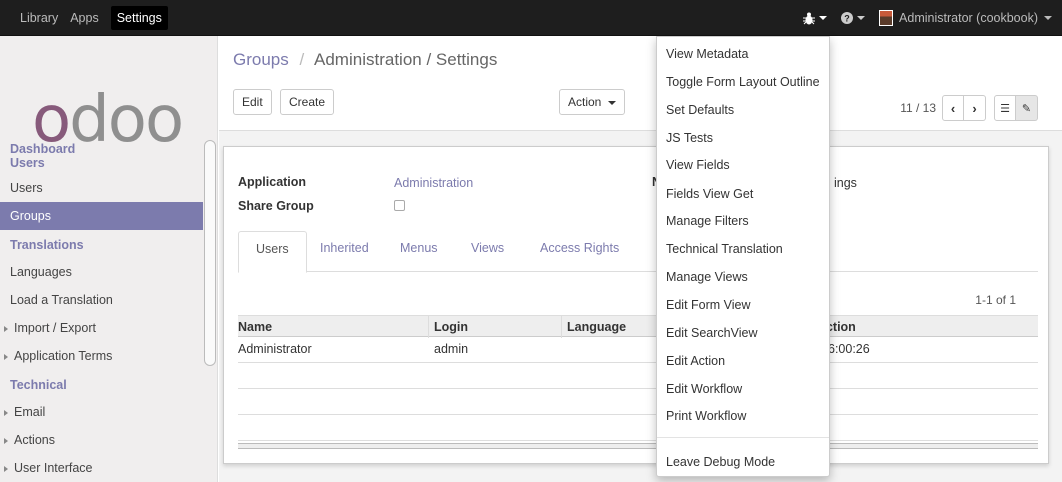 Image resolution: width=1062 pixels, height=482 pixels. What do you see at coordinates (743, 437) in the screenshot?
I see `menu-divider` at bounding box center [743, 437].